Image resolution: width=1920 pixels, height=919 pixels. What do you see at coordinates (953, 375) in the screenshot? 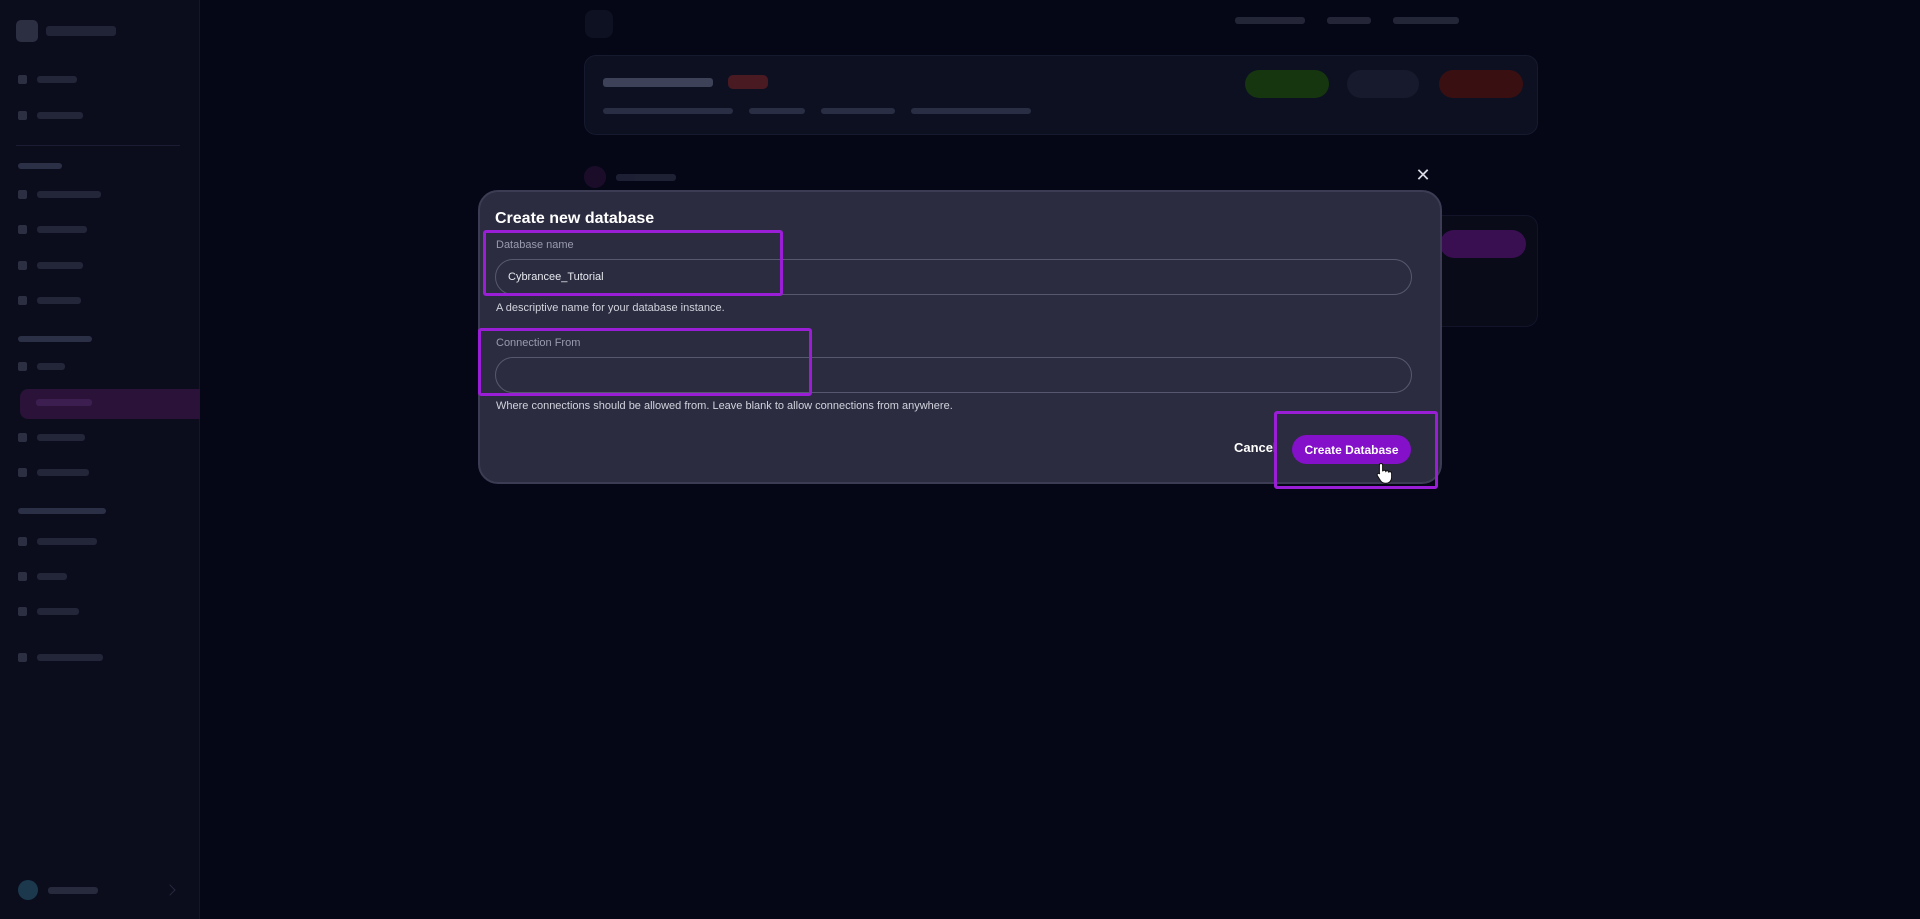
I see `connection-from-input` at bounding box center [953, 375].